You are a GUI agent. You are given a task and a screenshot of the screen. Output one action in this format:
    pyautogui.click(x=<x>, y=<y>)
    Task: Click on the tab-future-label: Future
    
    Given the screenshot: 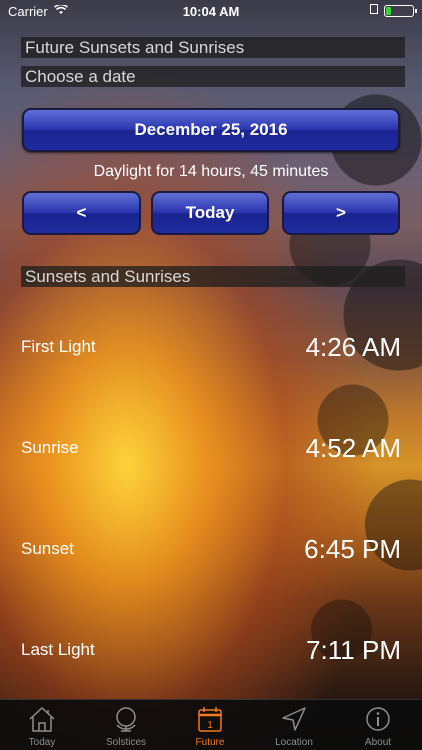 What is the action you would take?
    pyautogui.click(x=210, y=742)
    